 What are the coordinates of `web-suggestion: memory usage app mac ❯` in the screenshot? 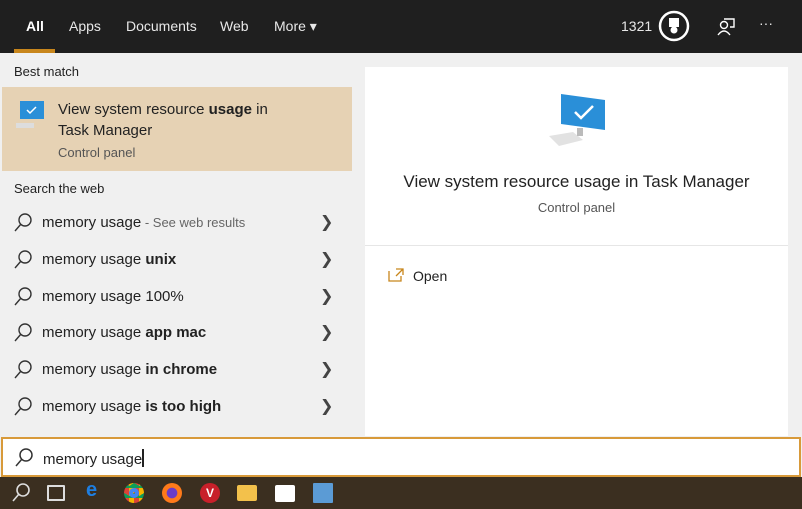 It's located at (176, 333).